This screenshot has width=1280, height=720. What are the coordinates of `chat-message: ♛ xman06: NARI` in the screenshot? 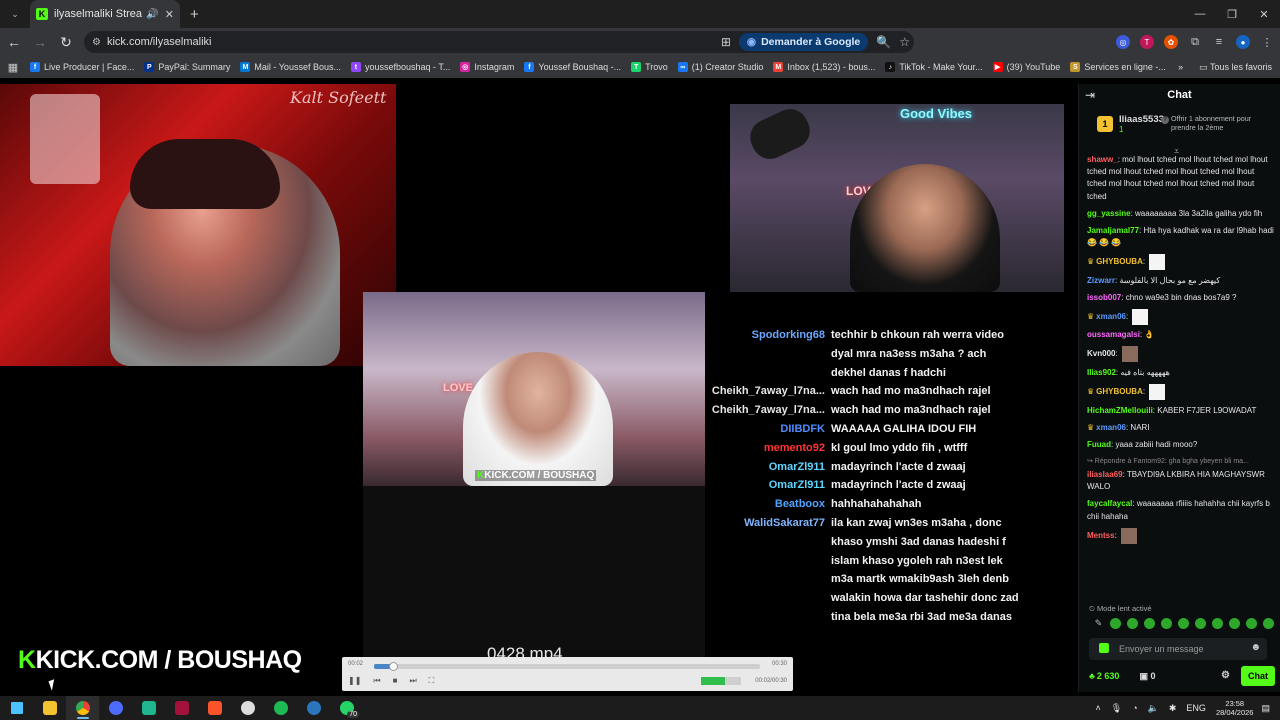 It's located at (1181, 428).